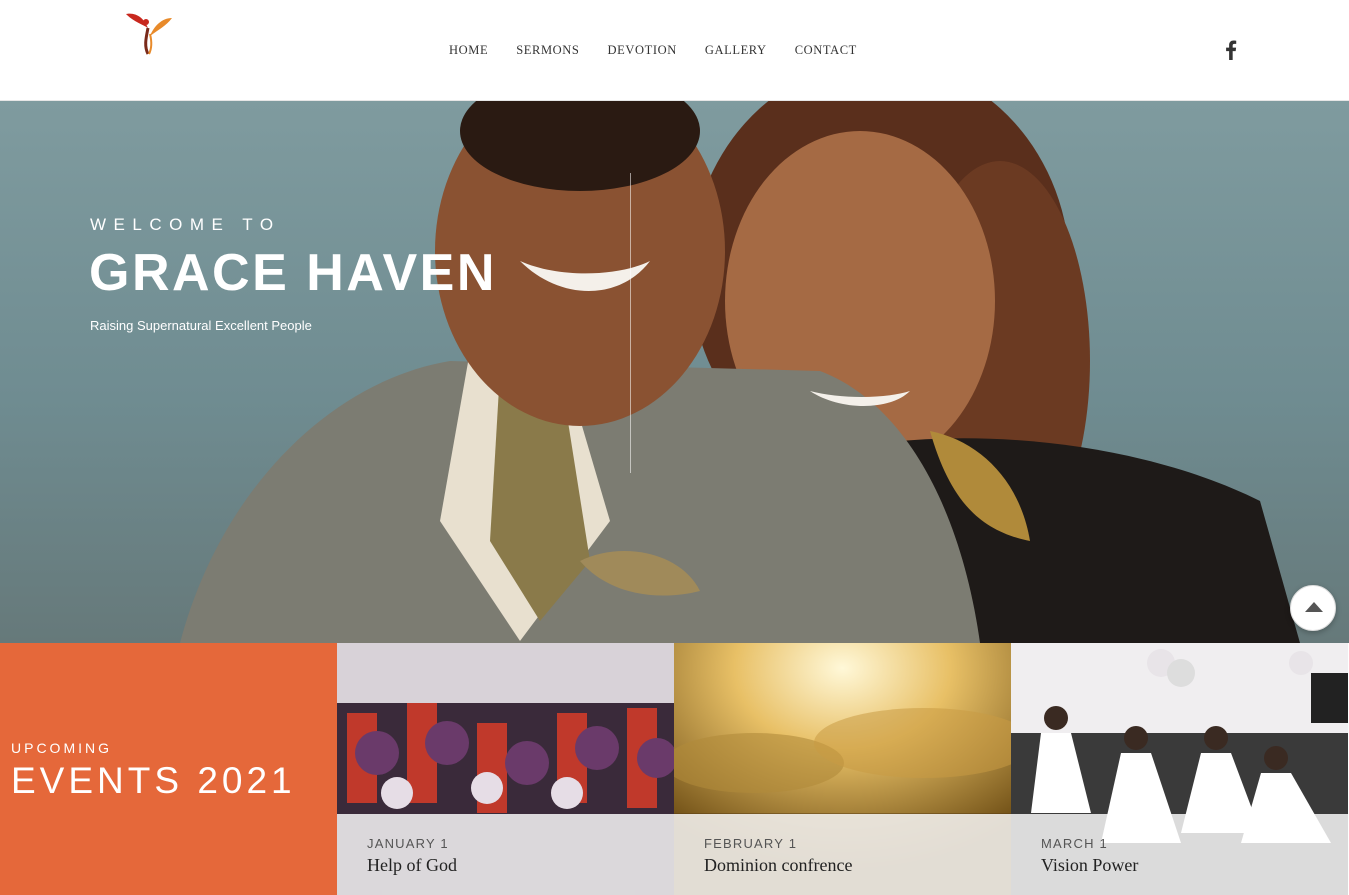 The height and width of the screenshot is (895, 1349). Describe the element at coordinates (630, 323) in the screenshot. I see `divider-line` at that location.